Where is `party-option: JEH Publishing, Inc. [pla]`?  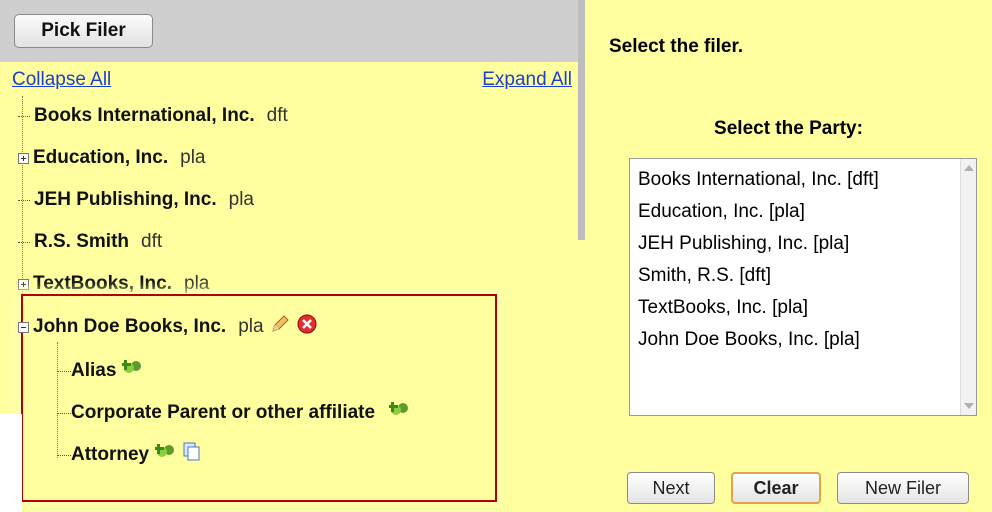
party-option: JEH Publishing, Inc. [pla] is located at coordinates (743, 244).